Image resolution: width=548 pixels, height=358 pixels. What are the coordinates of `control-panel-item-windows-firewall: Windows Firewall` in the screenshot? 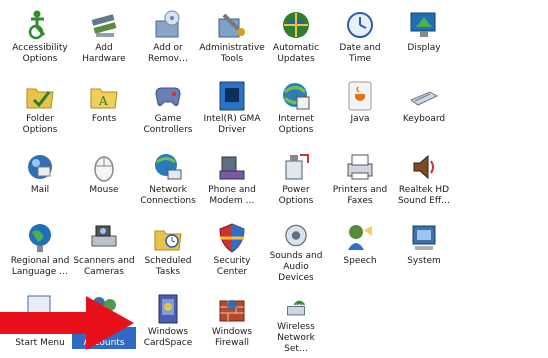 It's located at (232, 324).